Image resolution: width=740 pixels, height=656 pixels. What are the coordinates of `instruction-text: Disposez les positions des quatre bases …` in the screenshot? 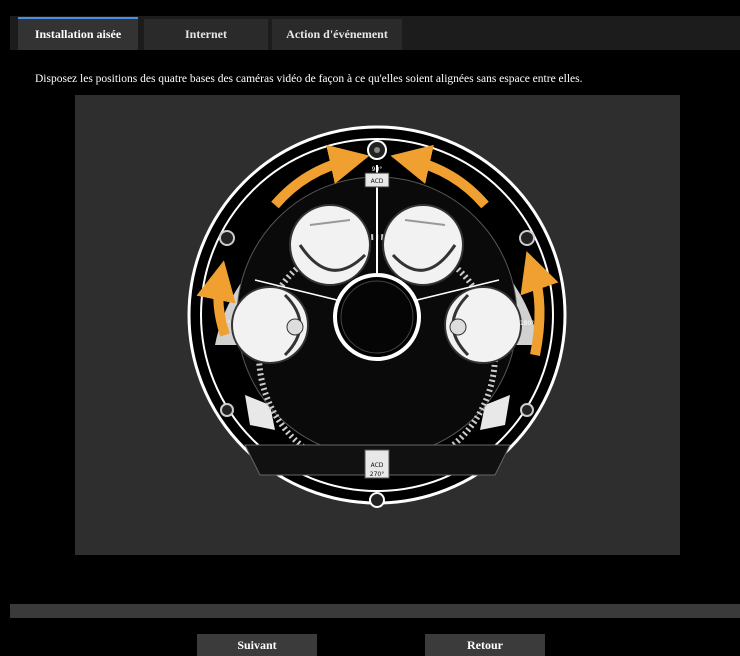 It's located at (309, 79).